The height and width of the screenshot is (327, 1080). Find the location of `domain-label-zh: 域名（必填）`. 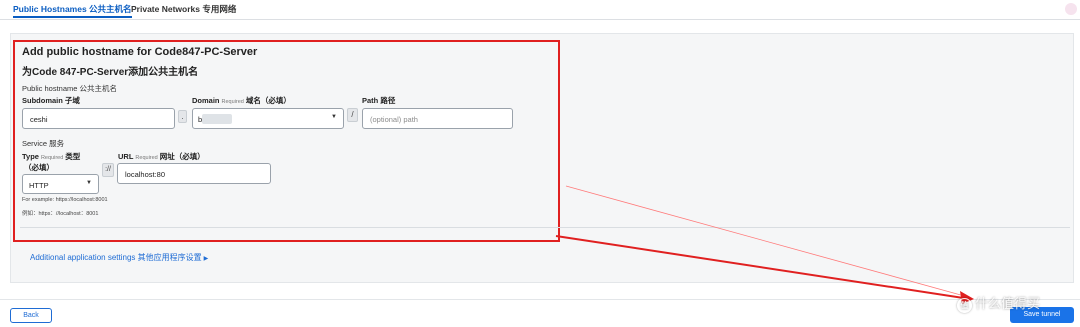

domain-label-zh: 域名（必填） is located at coordinates (268, 100).